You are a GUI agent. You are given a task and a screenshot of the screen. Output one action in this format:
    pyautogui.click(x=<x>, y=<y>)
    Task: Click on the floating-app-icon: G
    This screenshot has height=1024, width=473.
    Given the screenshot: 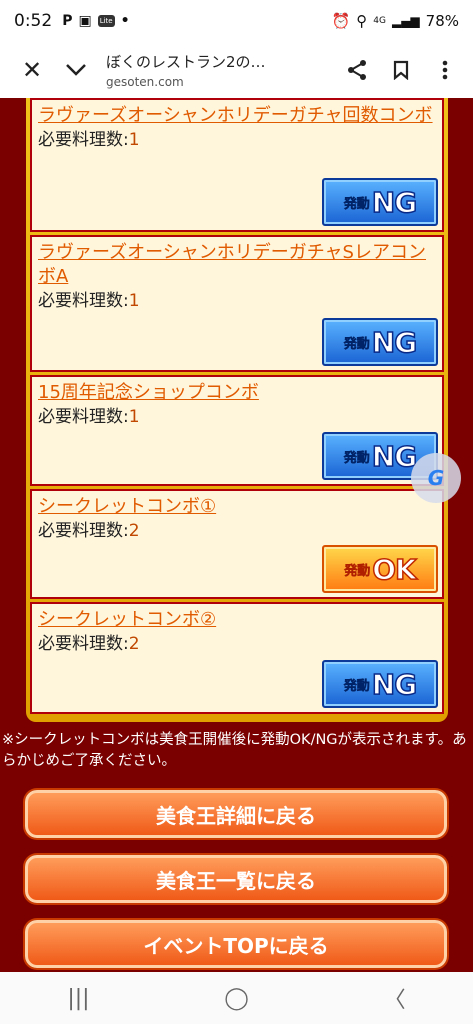 What is the action you would take?
    pyautogui.click(x=436, y=478)
    